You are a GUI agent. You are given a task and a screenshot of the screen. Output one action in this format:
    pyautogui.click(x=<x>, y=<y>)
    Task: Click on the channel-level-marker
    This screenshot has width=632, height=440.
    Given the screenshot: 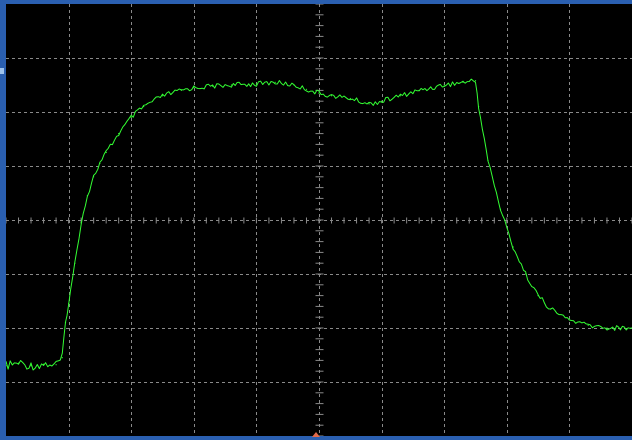 What is the action you would take?
    pyautogui.click(x=2, y=71)
    